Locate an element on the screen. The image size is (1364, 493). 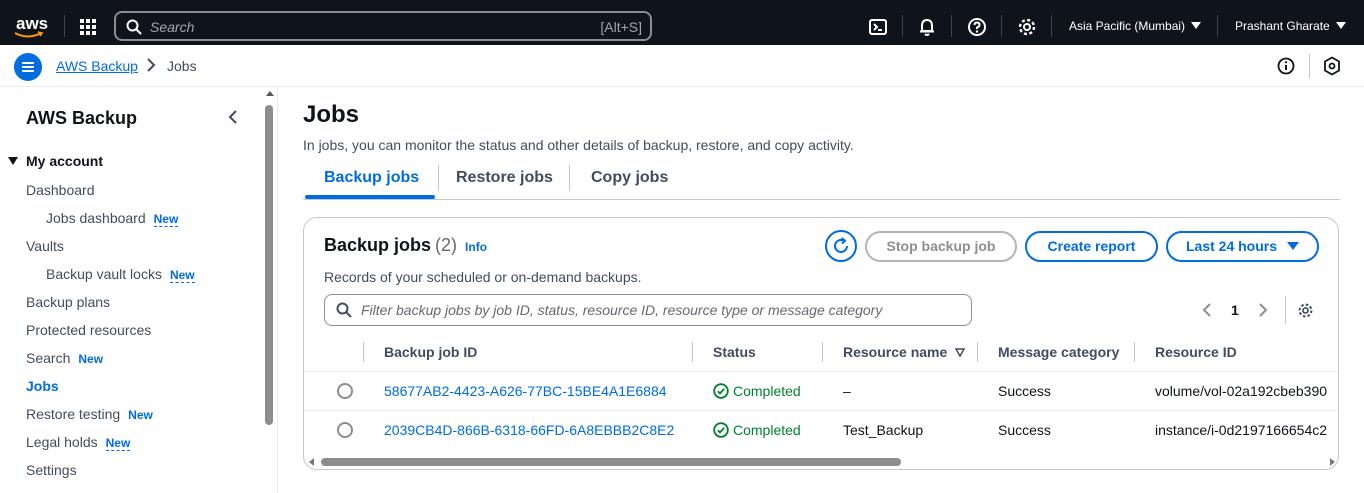
previous-page-chevron-left-icon is located at coordinates (1207, 310).